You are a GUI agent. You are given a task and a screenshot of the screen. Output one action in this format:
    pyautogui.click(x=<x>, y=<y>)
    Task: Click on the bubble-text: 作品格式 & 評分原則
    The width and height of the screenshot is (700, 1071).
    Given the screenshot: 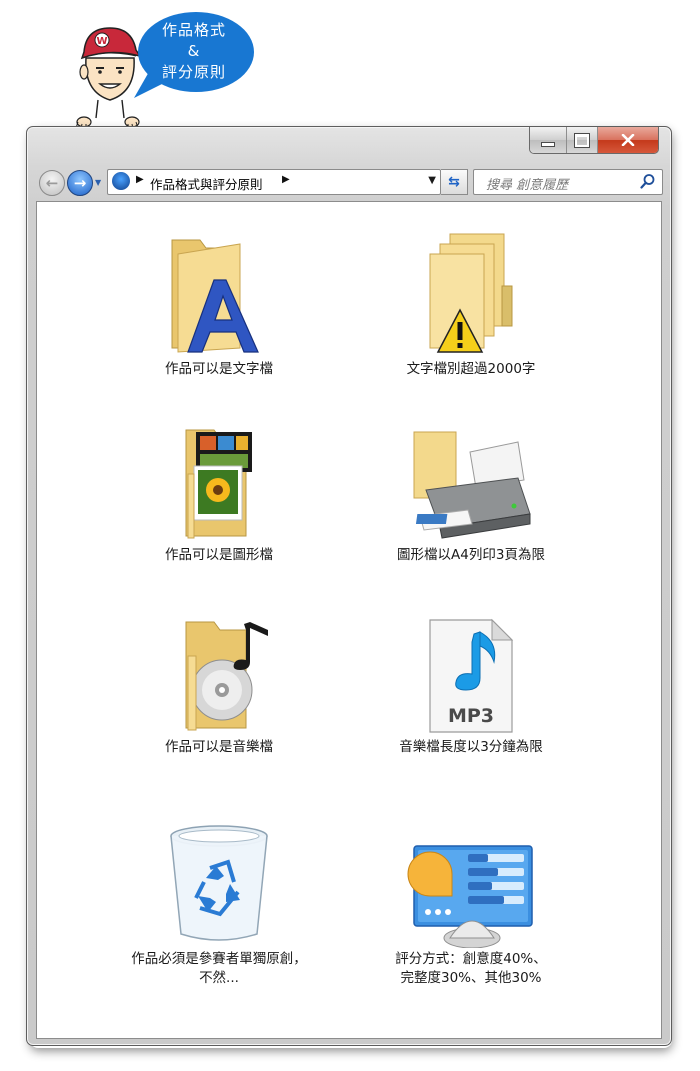 What is the action you would take?
    pyautogui.click(x=194, y=51)
    